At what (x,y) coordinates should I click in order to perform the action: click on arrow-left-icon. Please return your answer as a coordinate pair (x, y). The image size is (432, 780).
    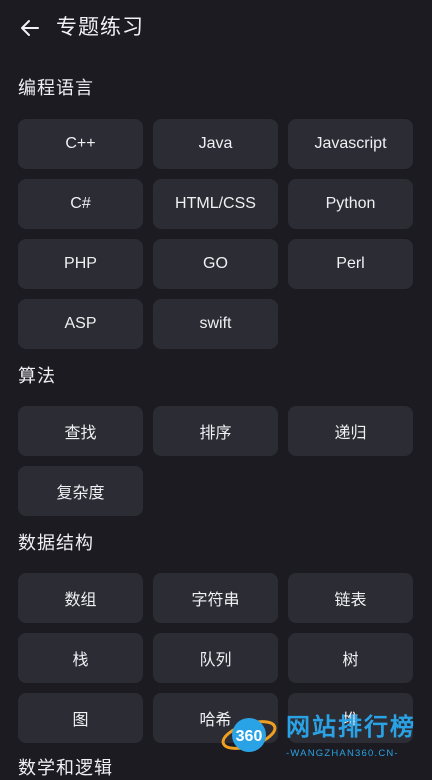
    Looking at the image, I should click on (30, 28).